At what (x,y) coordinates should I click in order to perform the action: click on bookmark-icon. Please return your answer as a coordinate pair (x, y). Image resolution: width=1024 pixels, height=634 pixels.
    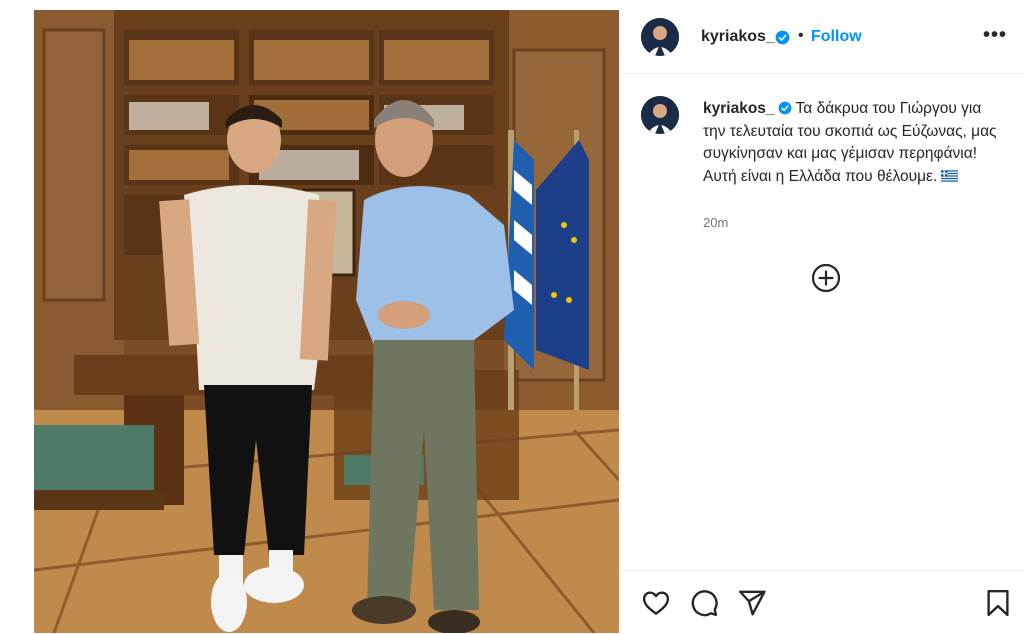
    Looking at the image, I should click on (998, 603).